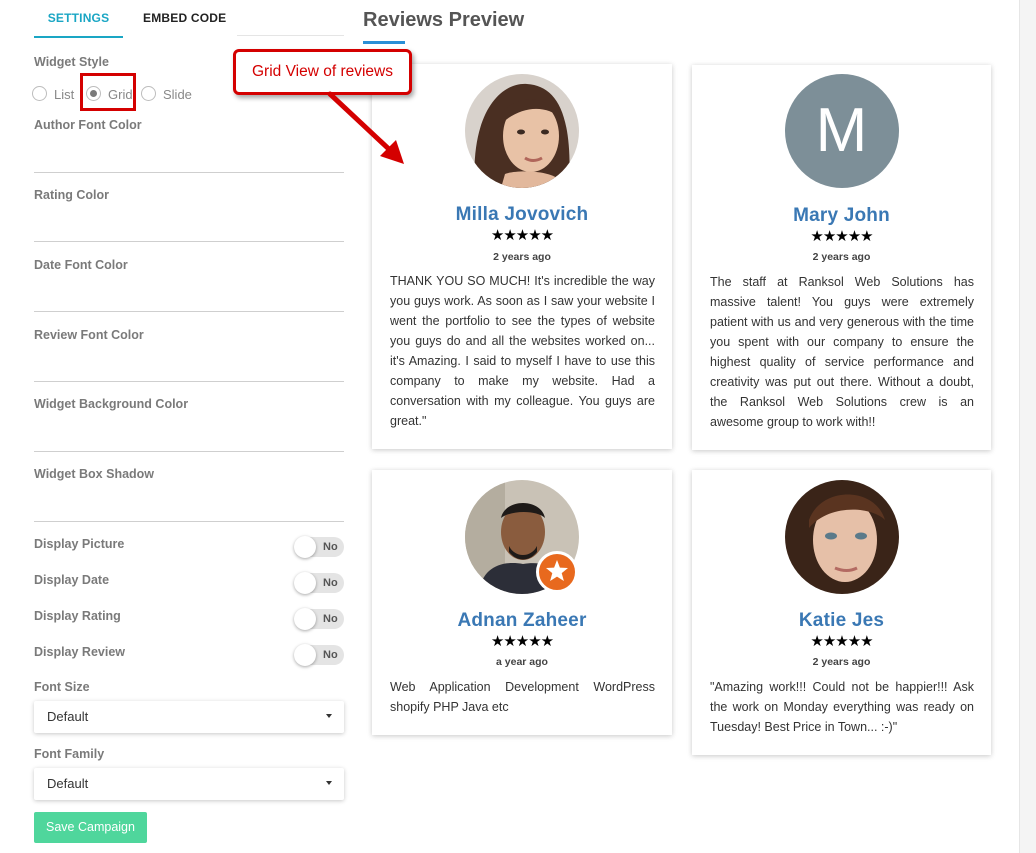 The height and width of the screenshot is (853, 1036). Describe the element at coordinates (111, 404) in the screenshot. I see `widget-background-color-label: Widget Background Color` at that location.